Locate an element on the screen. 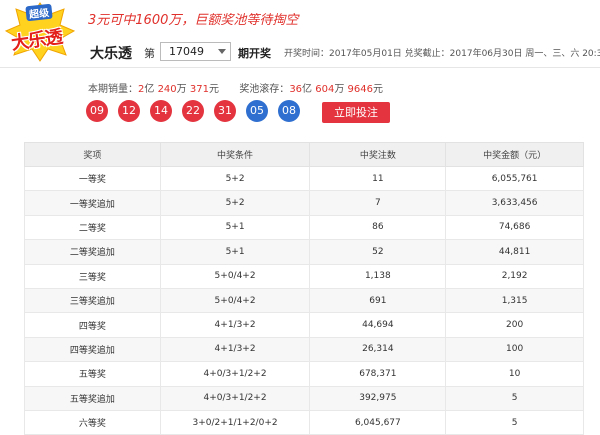  promo-slogan: 3元可中1600万，巨额奖池等待掏空 is located at coordinates (193, 18).